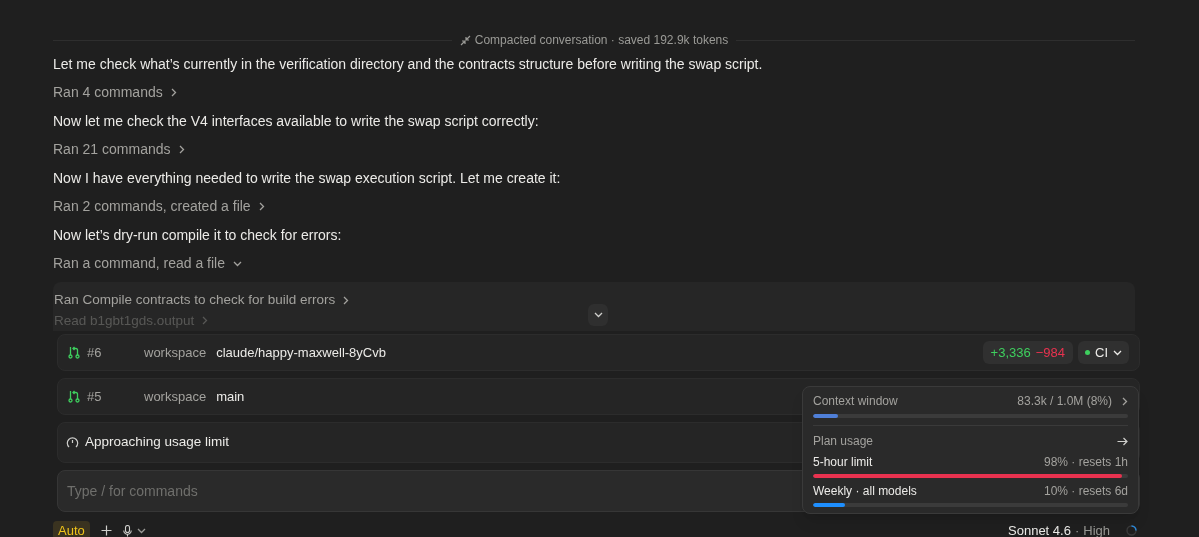  I want to click on scroll-down-button, so click(598, 315).